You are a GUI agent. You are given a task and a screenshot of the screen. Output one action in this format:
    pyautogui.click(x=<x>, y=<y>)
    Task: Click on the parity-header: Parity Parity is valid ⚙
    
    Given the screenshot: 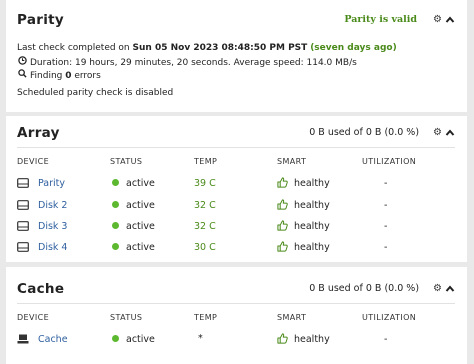 What is the action you would take?
    pyautogui.click(x=236, y=24)
    